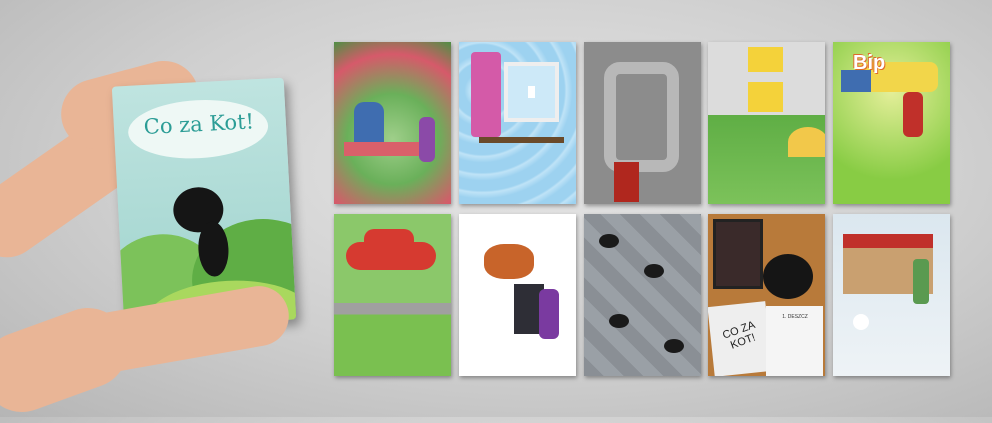 The height and width of the screenshot is (423, 992). I want to click on illustration-wolf-costume, so click(517, 295).